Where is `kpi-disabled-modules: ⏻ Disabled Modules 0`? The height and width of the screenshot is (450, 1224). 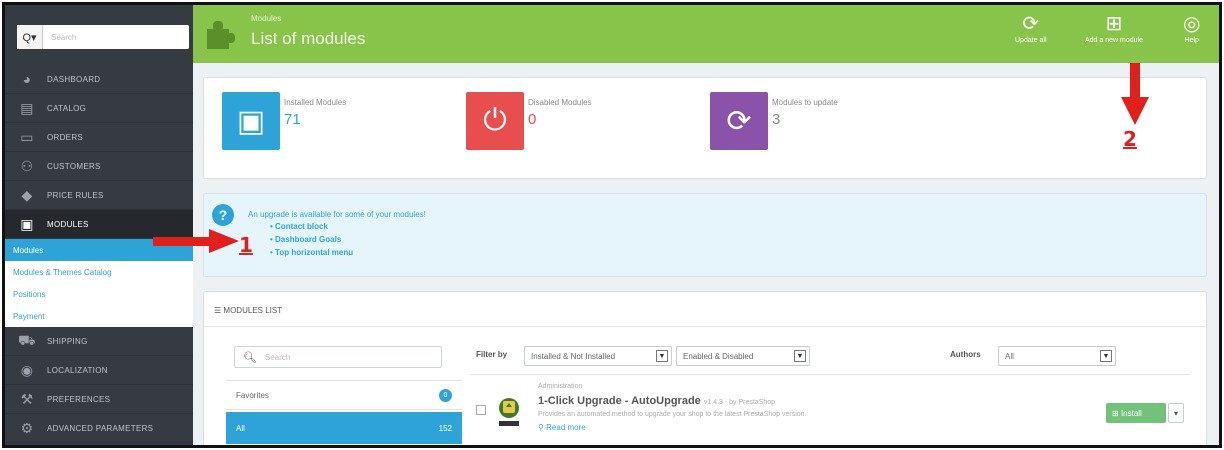
kpi-disabled-modules: ⏻ Disabled Modules 0 is located at coordinates (529, 121).